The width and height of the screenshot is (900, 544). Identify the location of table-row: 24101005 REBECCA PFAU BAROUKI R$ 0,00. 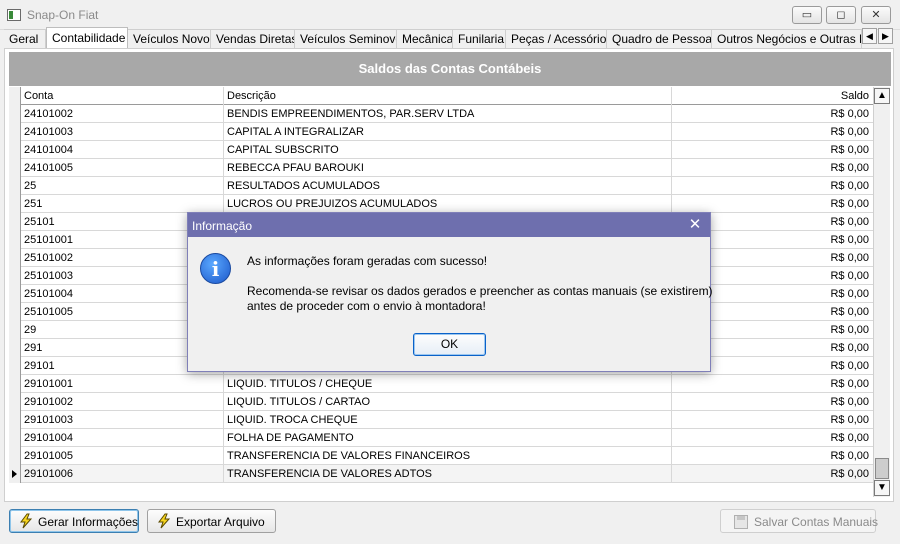
(441, 168).